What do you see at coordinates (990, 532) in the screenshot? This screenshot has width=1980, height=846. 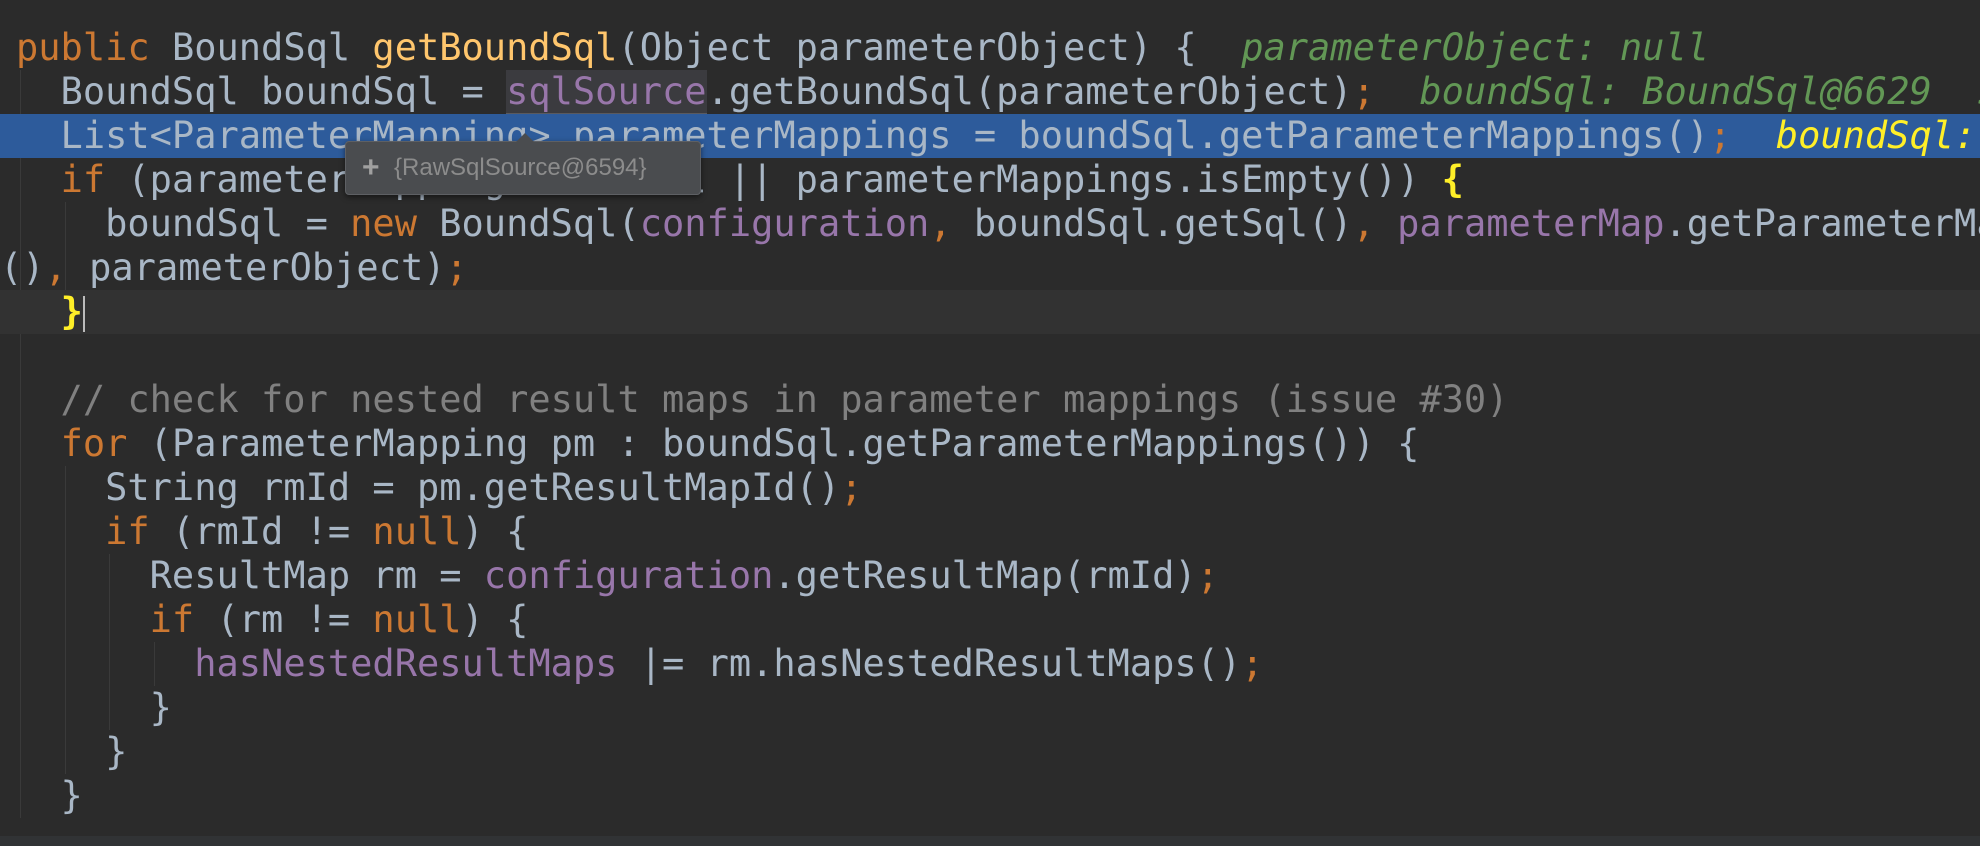 I see `code-line: if (rmId != null) {` at bounding box center [990, 532].